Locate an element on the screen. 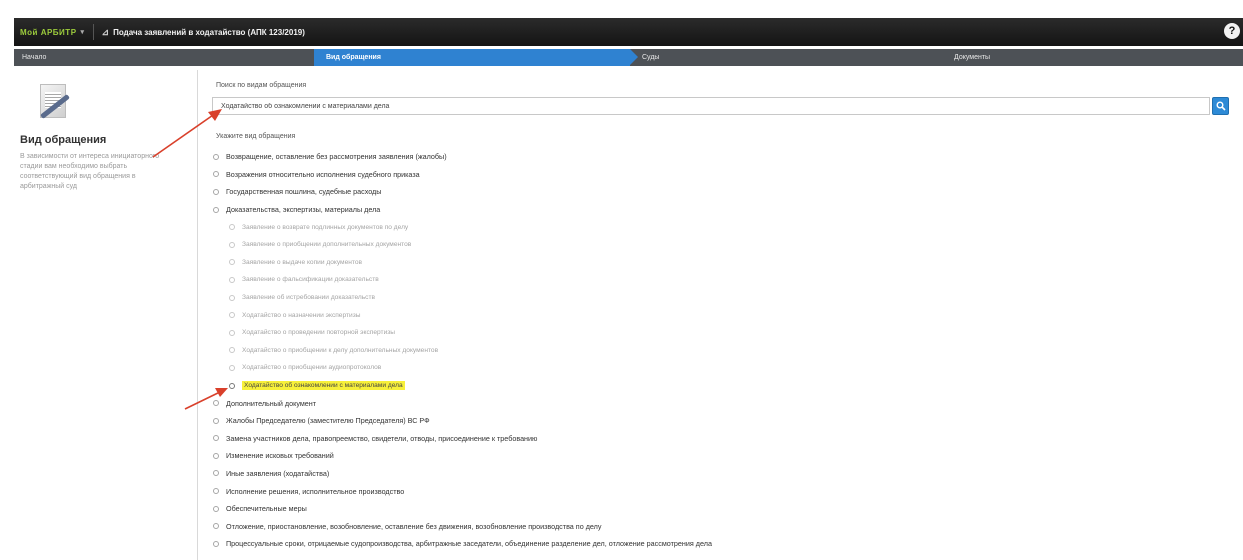 Image resolution: width=1243 pixels, height=560 pixels. brand-logo: Мой АРБИТР ▾ is located at coordinates (52, 32).